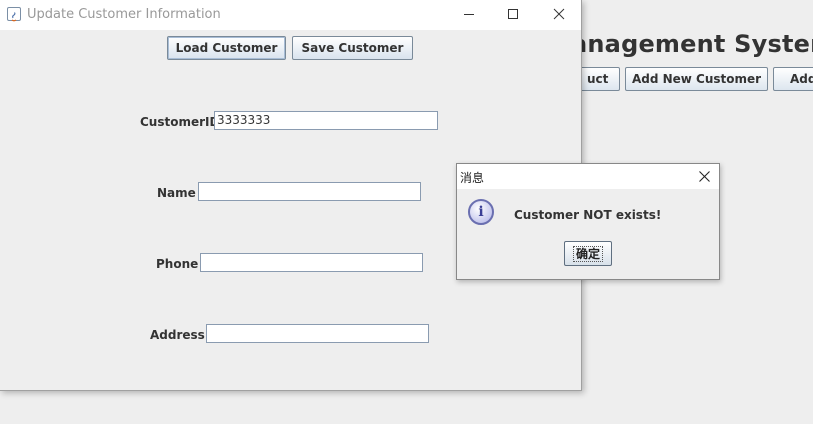 The height and width of the screenshot is (424, 813). I want to click on message-dialog: 消息 i Customer NOT exists! 确定, so click(588, 221).